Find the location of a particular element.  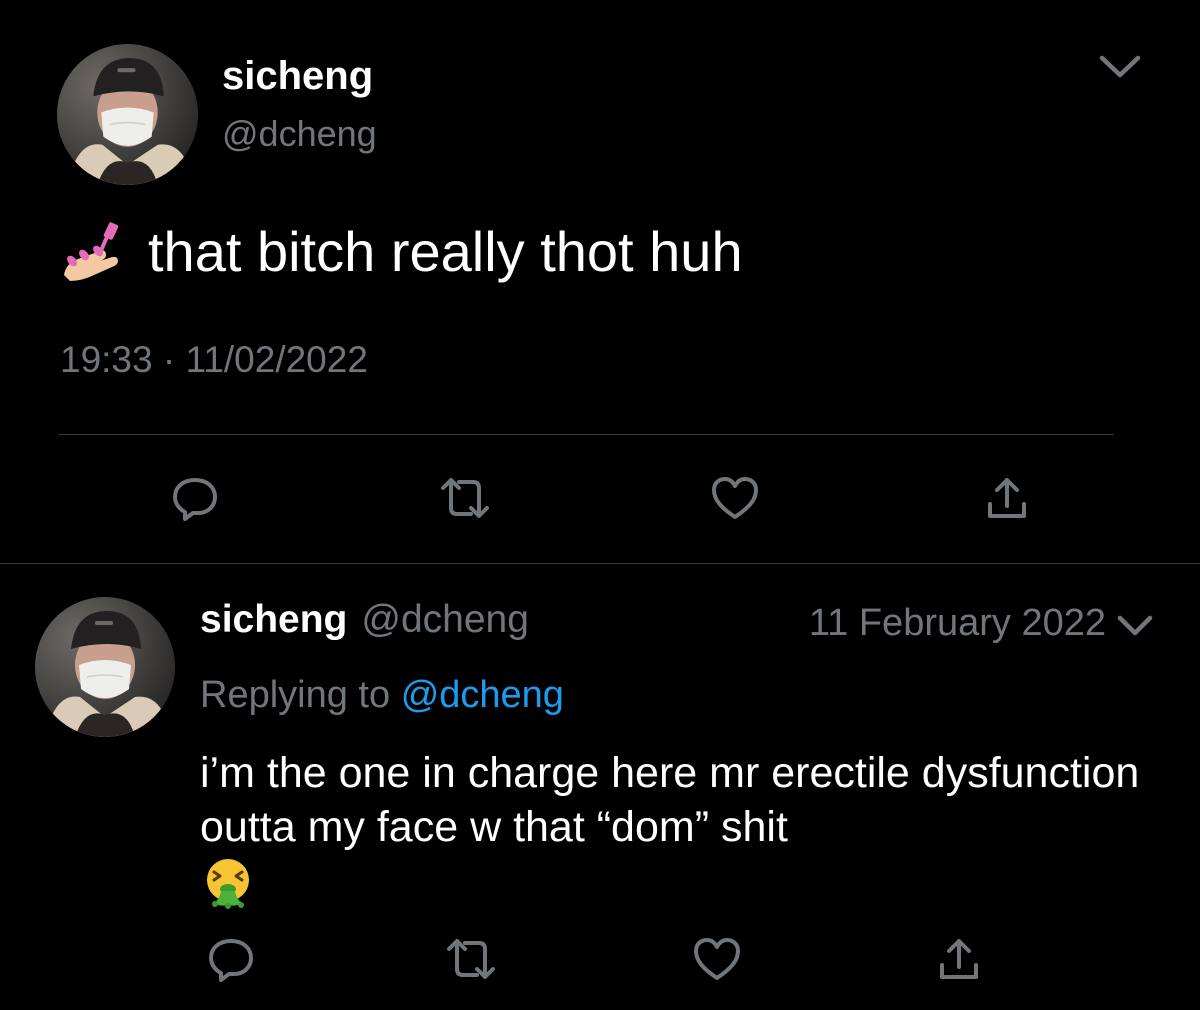

replying-handle-link: @dcheng is located at coordinates (482, 695).